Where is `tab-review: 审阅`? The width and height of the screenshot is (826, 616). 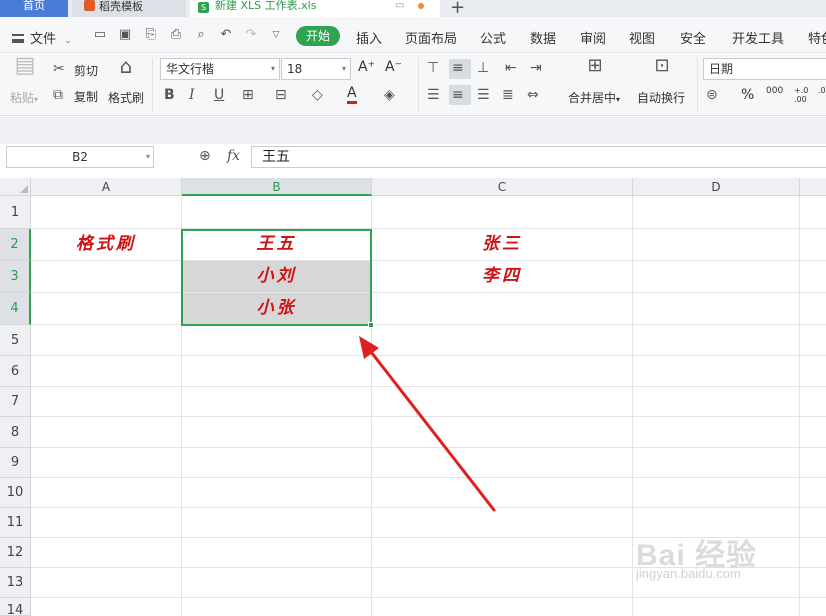
tab-review: 审阅 is located at coordinates (593, 37).